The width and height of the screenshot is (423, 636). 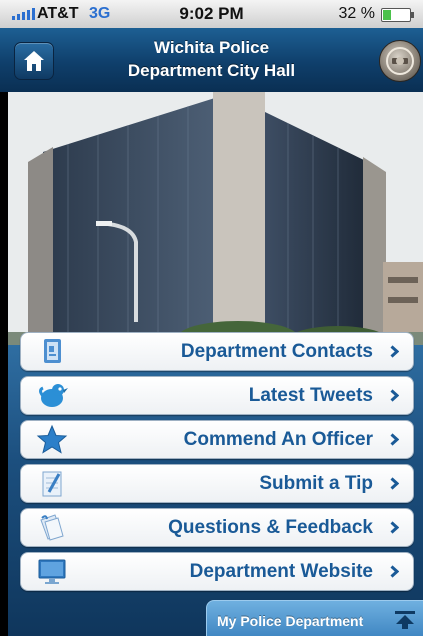 What do you see at coordinates (281, 571) in the screenshot?
I see `menu-item-label: Department Website` at bounding box center [281, 571].